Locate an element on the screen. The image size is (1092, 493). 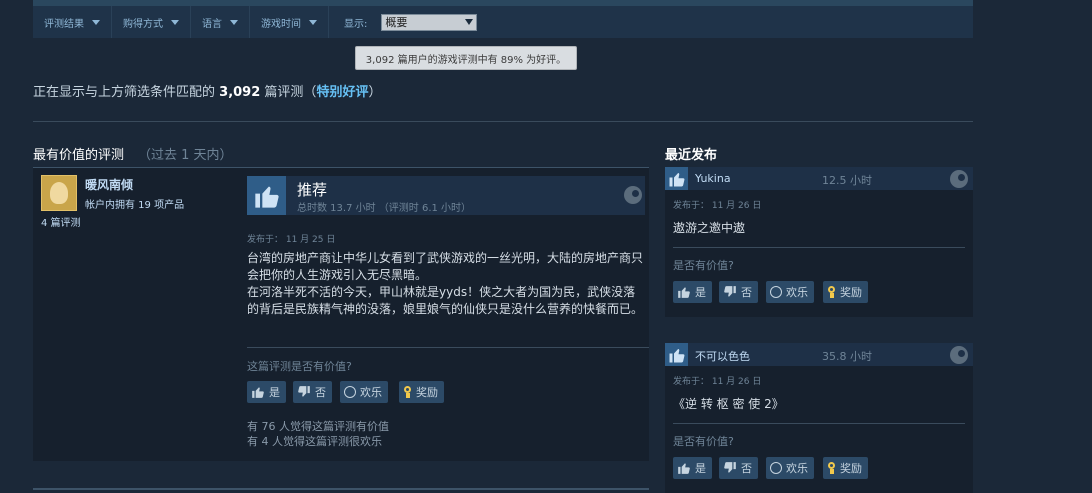
recent-review-hours: 35.8 小时 is located at coordinates (847, 356).